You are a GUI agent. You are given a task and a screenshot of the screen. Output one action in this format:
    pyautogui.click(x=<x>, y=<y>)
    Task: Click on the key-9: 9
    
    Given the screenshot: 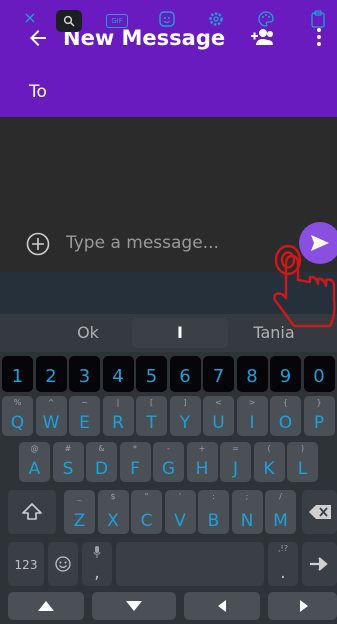 What is the action you would take?
    pyautogui.click(x=285, y=374)
    